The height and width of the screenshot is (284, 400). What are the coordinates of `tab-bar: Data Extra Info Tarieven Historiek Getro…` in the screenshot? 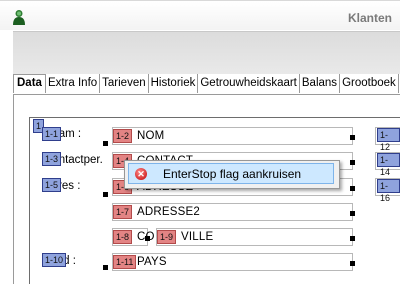 It's located at (206, 84).